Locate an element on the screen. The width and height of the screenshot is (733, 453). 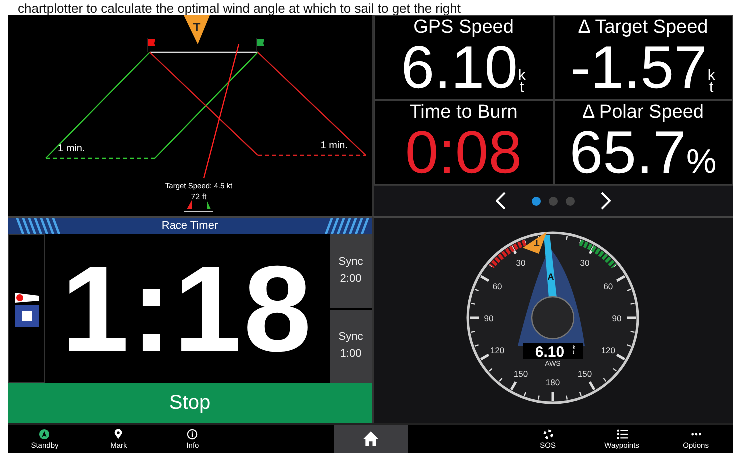
panel-title: Race Timer is located at coordinates (190, 226).